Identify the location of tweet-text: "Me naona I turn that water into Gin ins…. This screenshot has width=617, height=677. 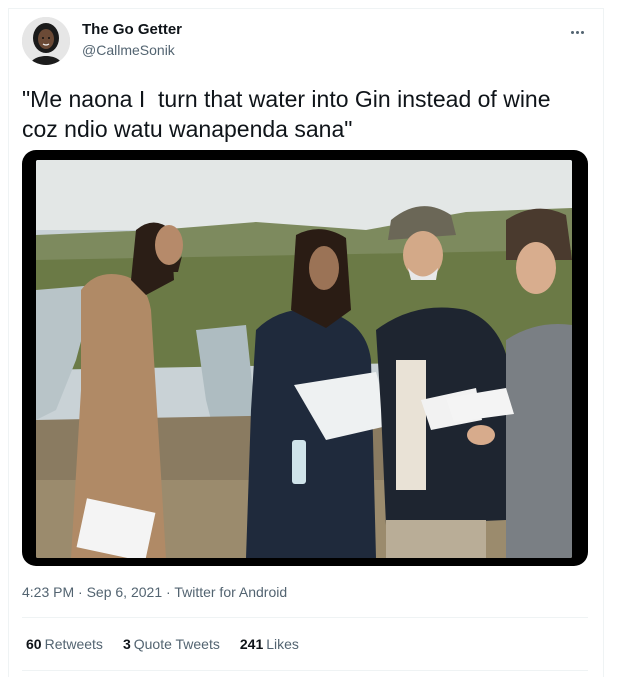
(289, 114).